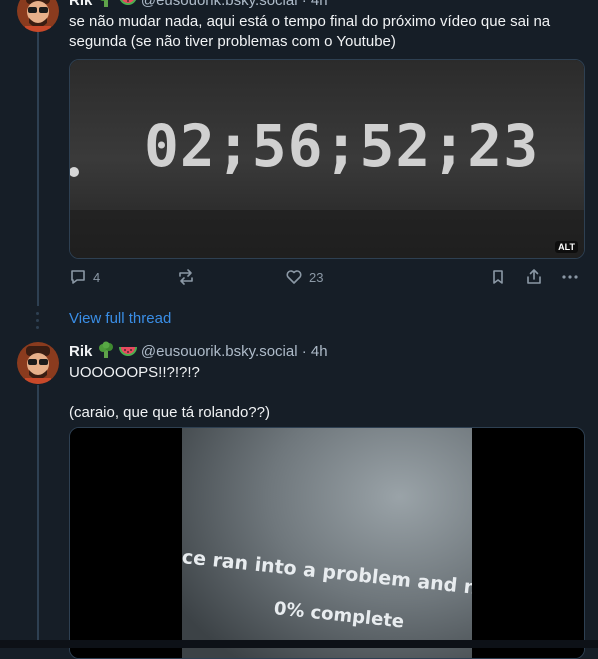 The width and height of the screenshot is (598, 659). I want to click on repost-button, so click(186, 277).